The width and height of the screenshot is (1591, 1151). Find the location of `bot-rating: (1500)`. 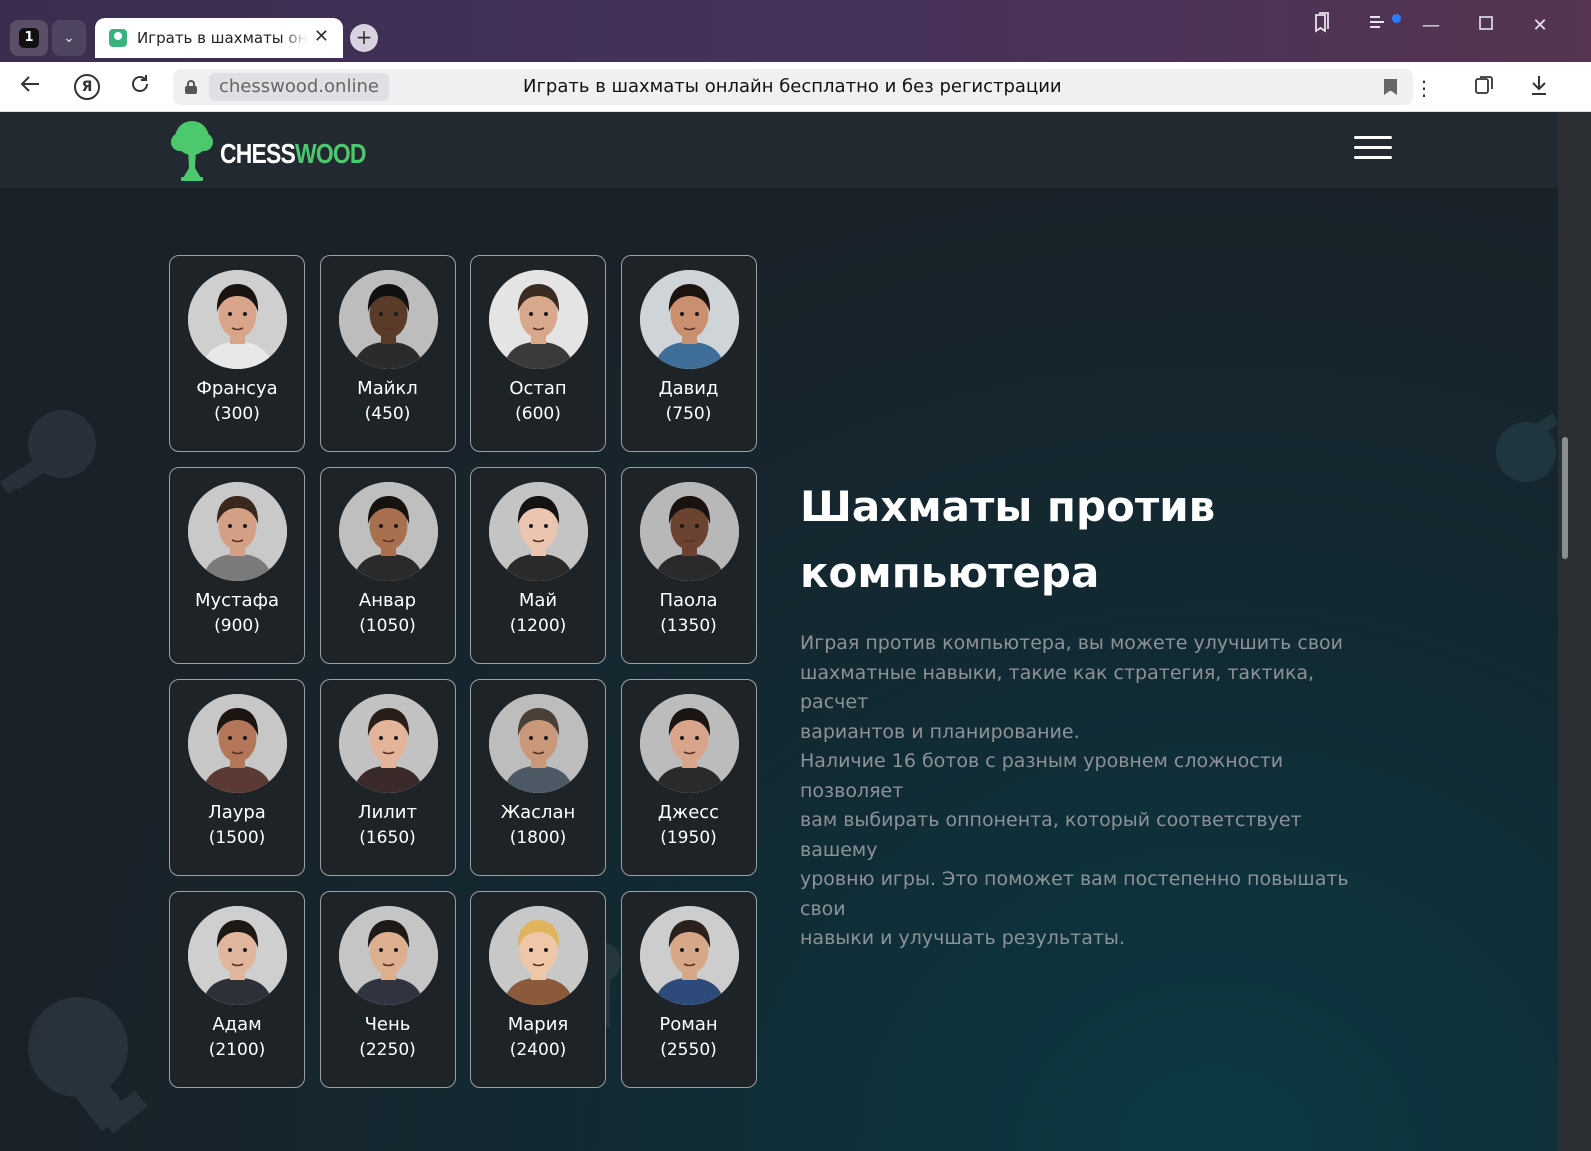

bot-rating: (1500) is located at coordinates (237, 838).